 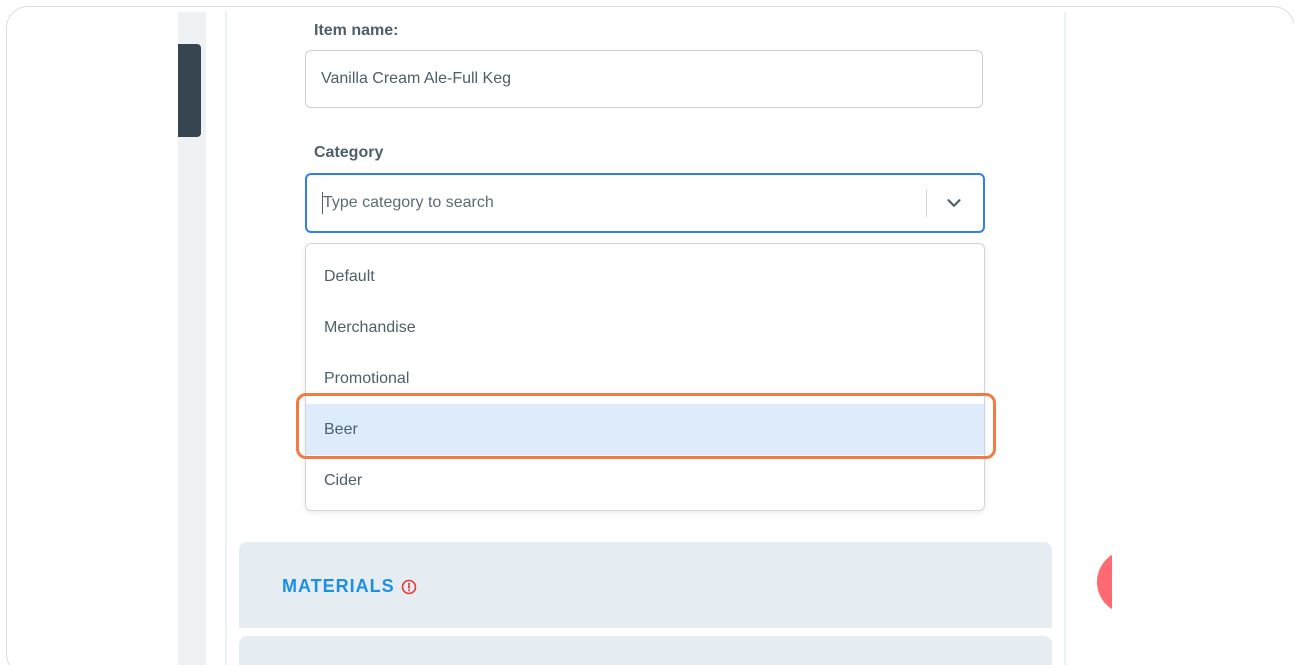 What do you see at coordinates (408, 586) in the screenshot?
I see `warning-circle-icon` at bounding box center [408, 586].